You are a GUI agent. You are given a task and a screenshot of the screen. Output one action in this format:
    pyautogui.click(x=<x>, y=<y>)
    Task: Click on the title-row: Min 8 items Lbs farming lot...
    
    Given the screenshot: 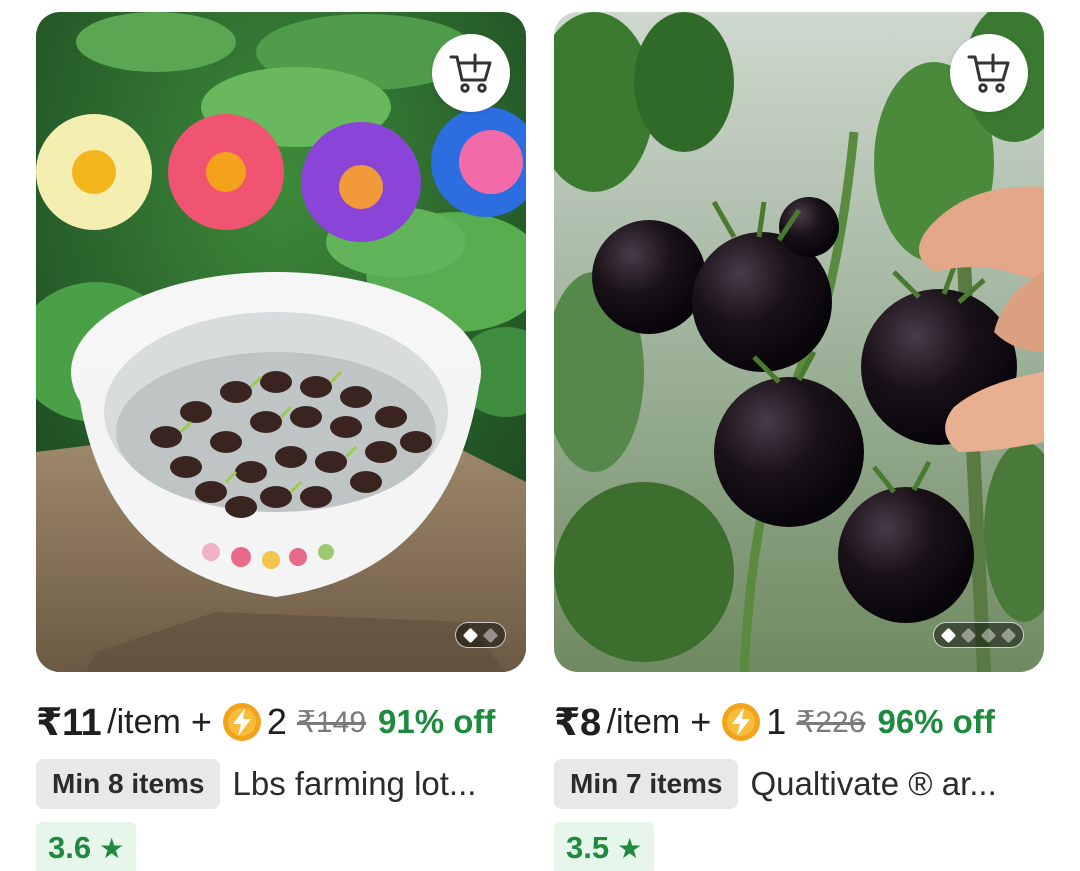 What is the action you would take?
    pyautogui.click(x=281, y=784)
    